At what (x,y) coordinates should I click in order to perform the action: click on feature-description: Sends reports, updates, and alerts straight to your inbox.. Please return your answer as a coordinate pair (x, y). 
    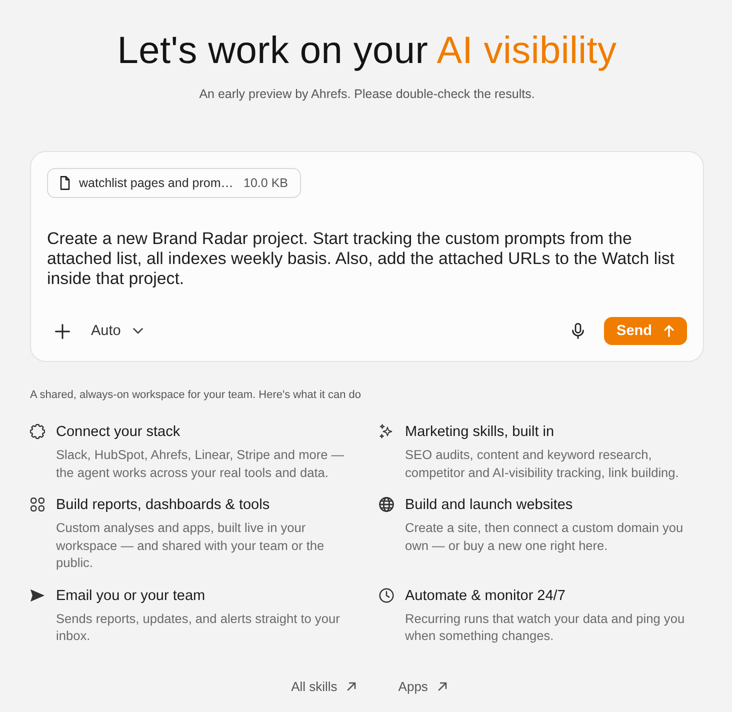
    Looking at the image, I should click on (198, 627).